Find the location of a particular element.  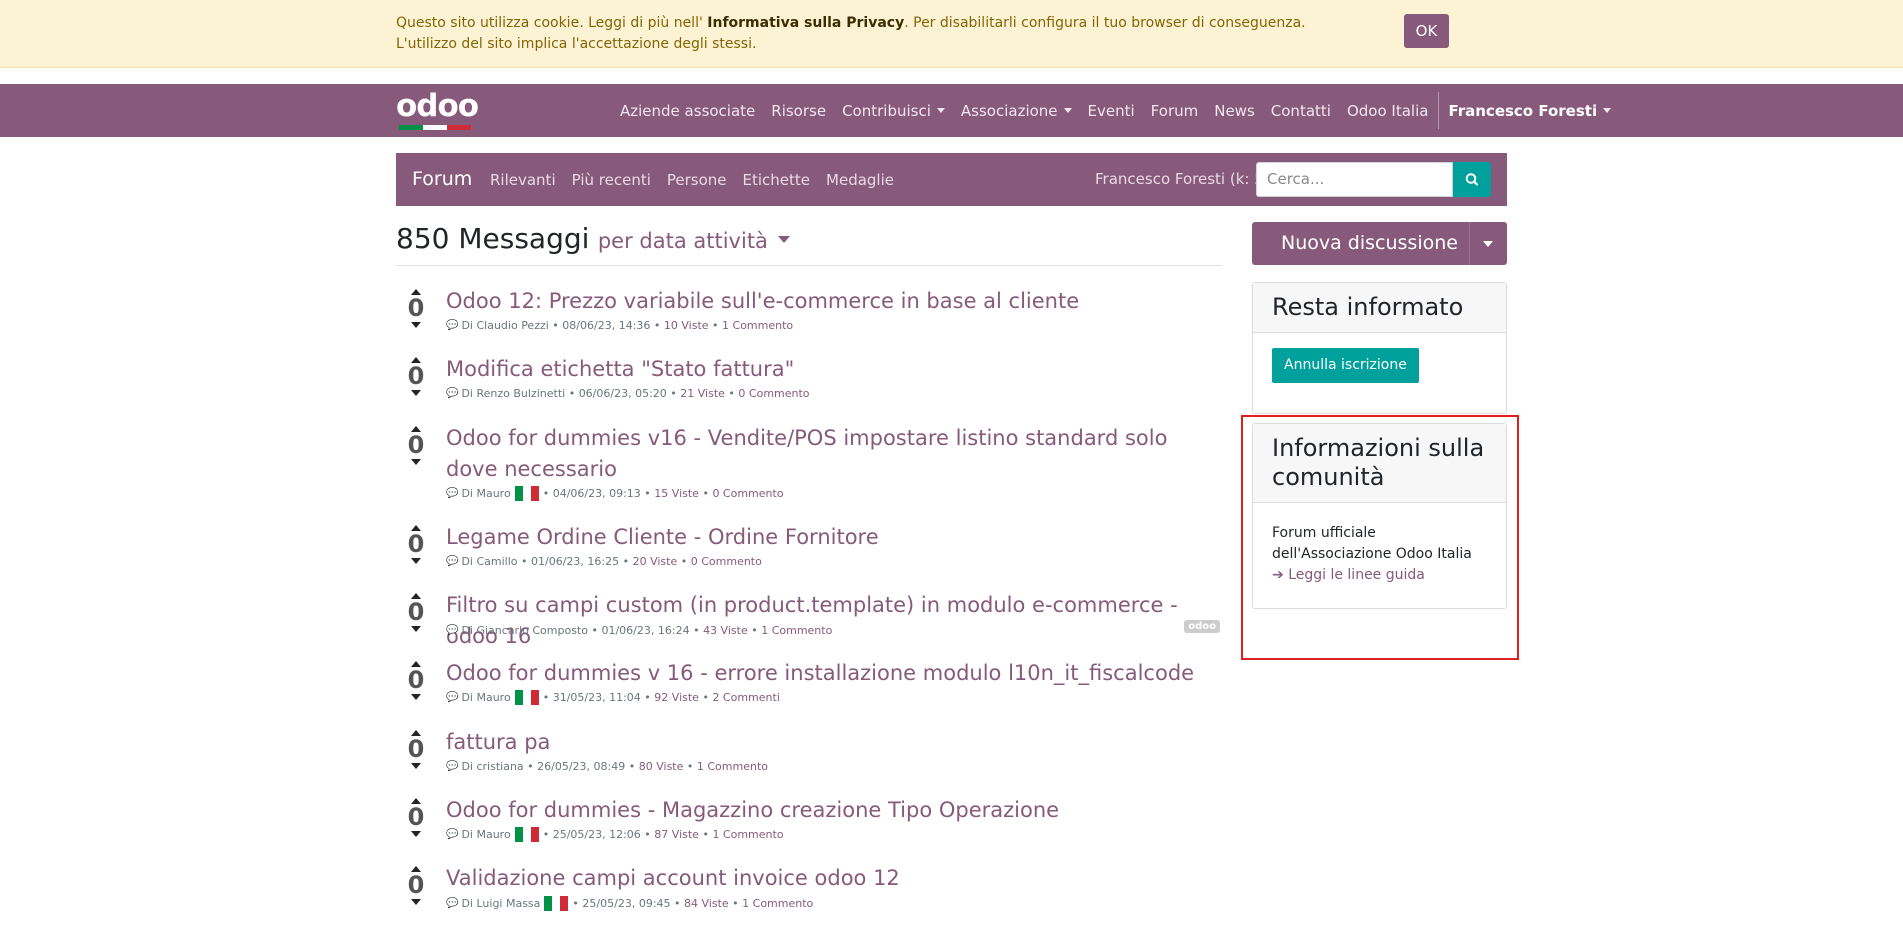

nav-item-forum: Forum is located at coordinates (1175, 111).